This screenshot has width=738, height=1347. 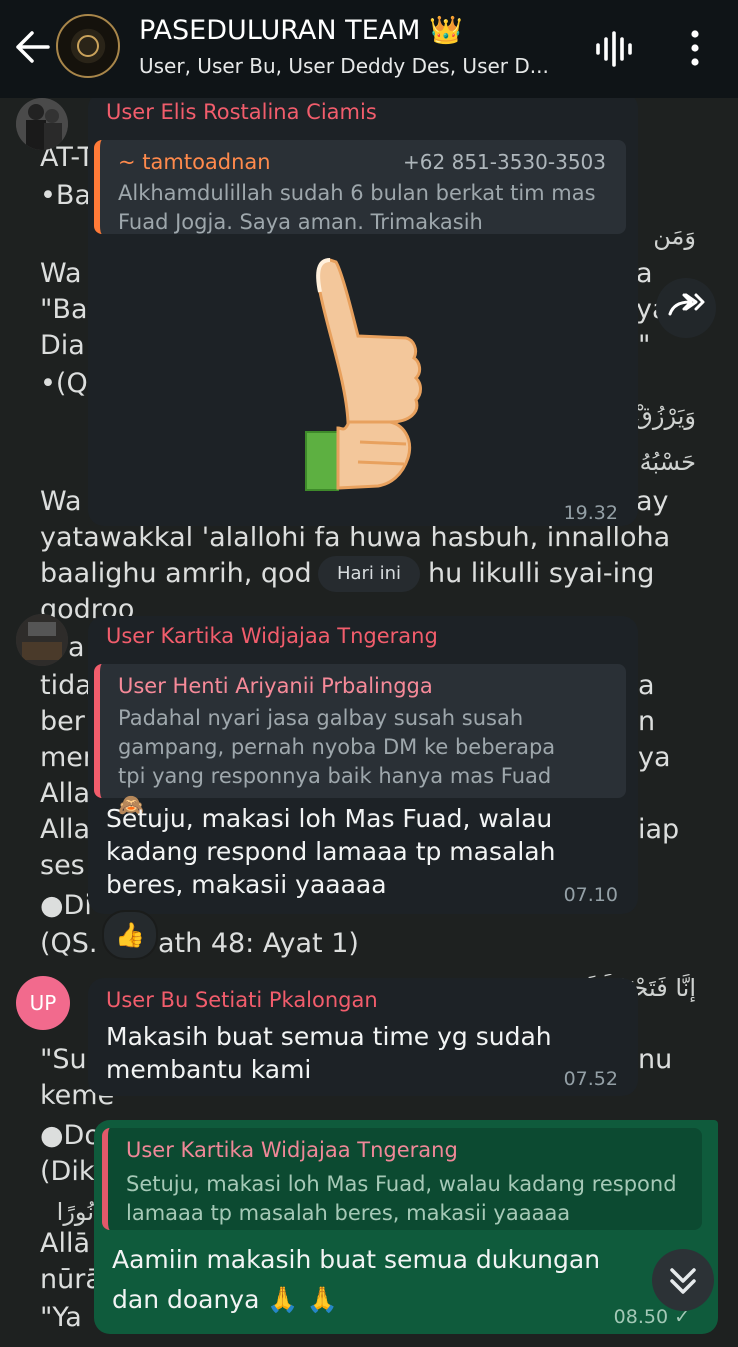 What do you see at coordinates (647, 721) in the screenshot?
I see `bg-line-right: n` at bounding box center [647, 721].